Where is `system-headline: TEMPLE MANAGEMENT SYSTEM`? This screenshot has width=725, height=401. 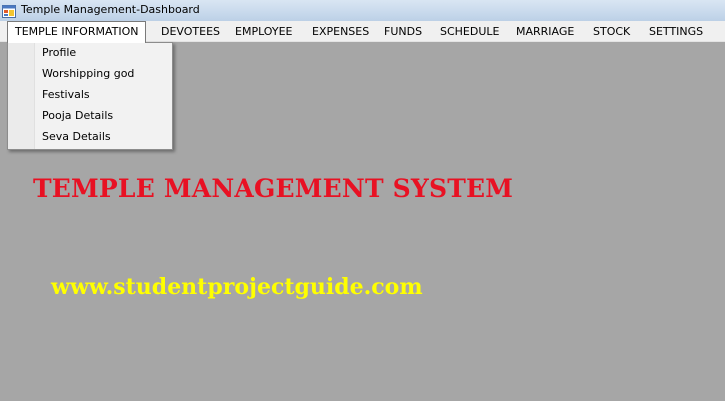 system-headline: TEMPLE MANAGEMENT SYSTEM is located at coordinates (273, 188).